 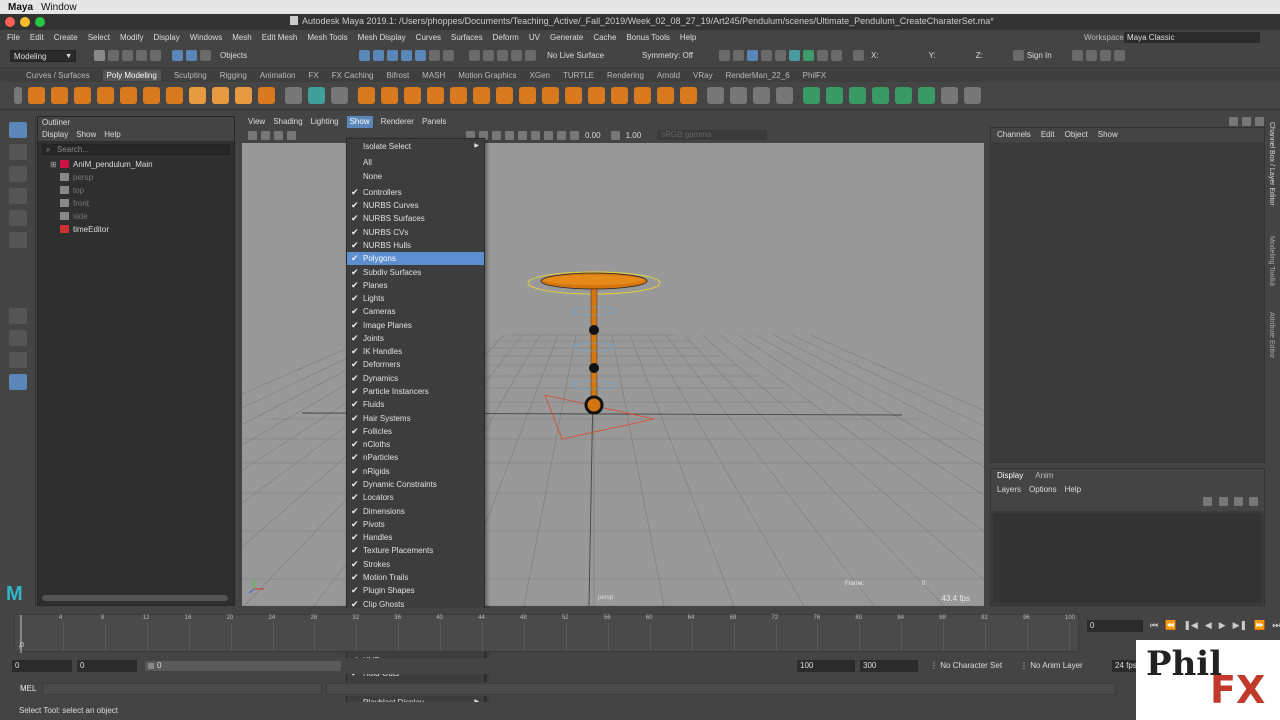 I want to click on shelf-tab-motion-graphics: Motion Graphics, so click(x=487, y=75).